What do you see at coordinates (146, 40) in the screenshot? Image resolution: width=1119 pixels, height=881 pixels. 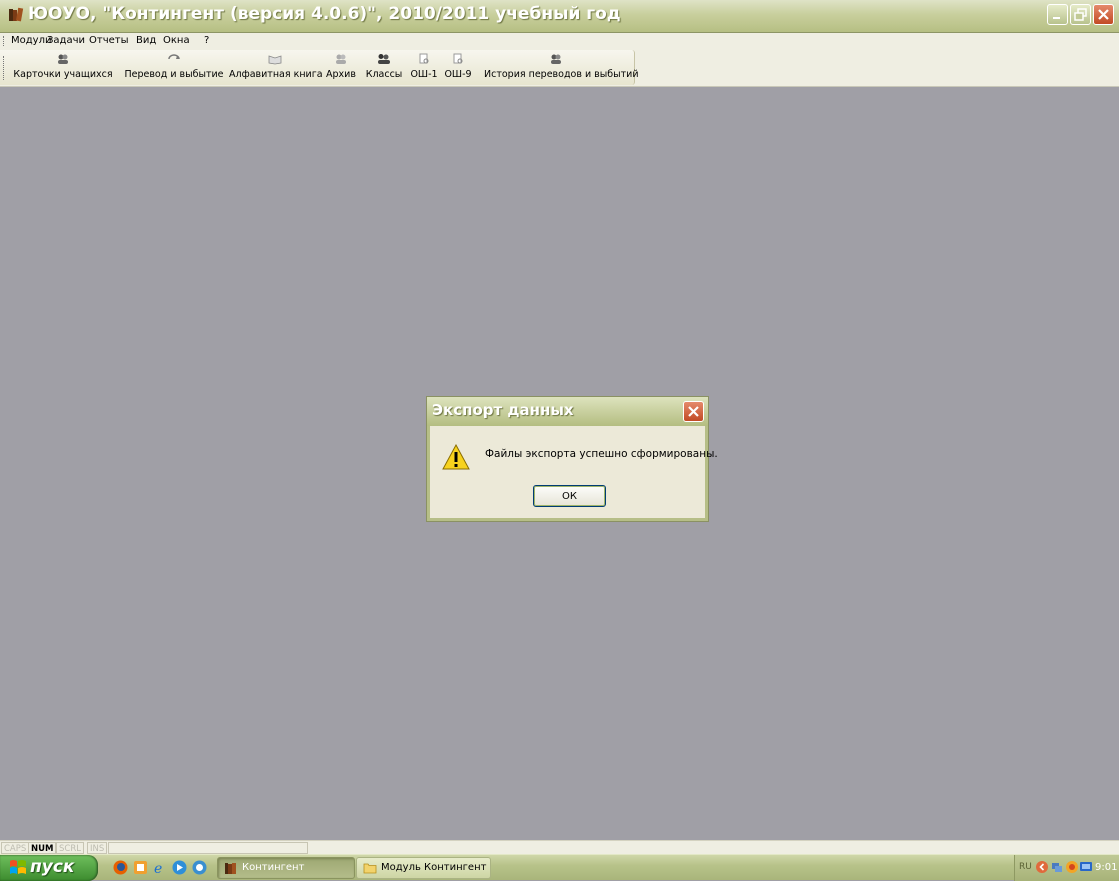 I see `menu-view: Вид` at bounding box center [146, 40].